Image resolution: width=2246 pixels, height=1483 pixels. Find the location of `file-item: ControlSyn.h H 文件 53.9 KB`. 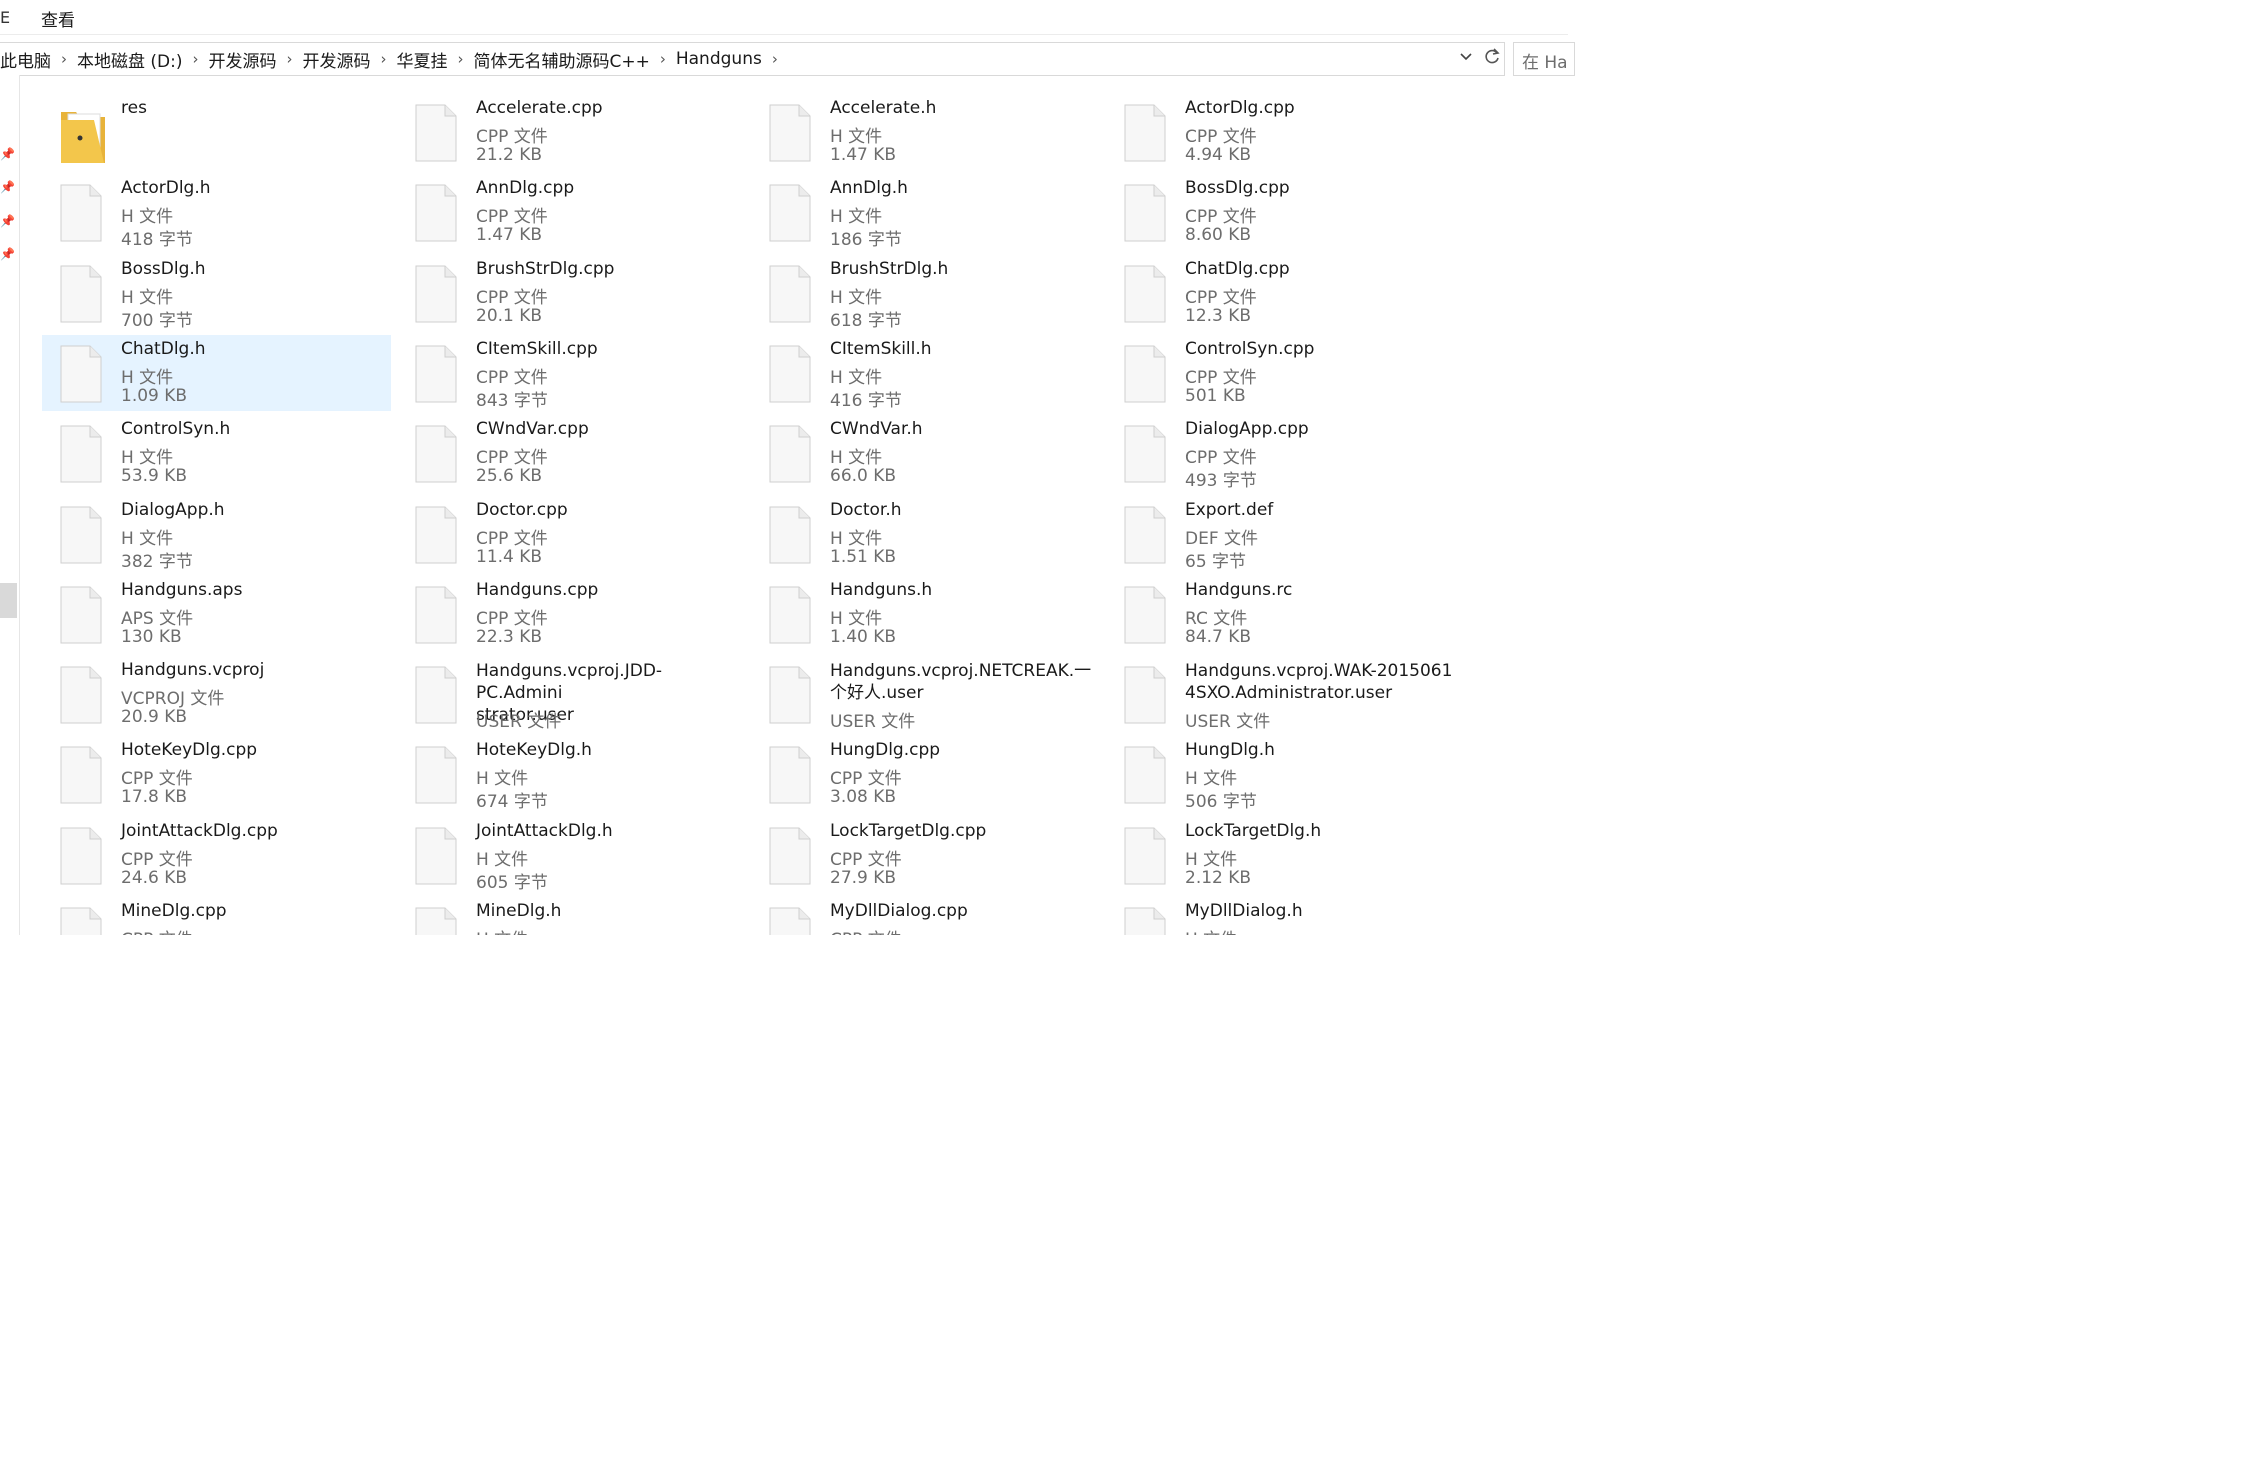

file-item: ControlSyn.h H 文件 53.9 KB is located at coordinates (216, 453).